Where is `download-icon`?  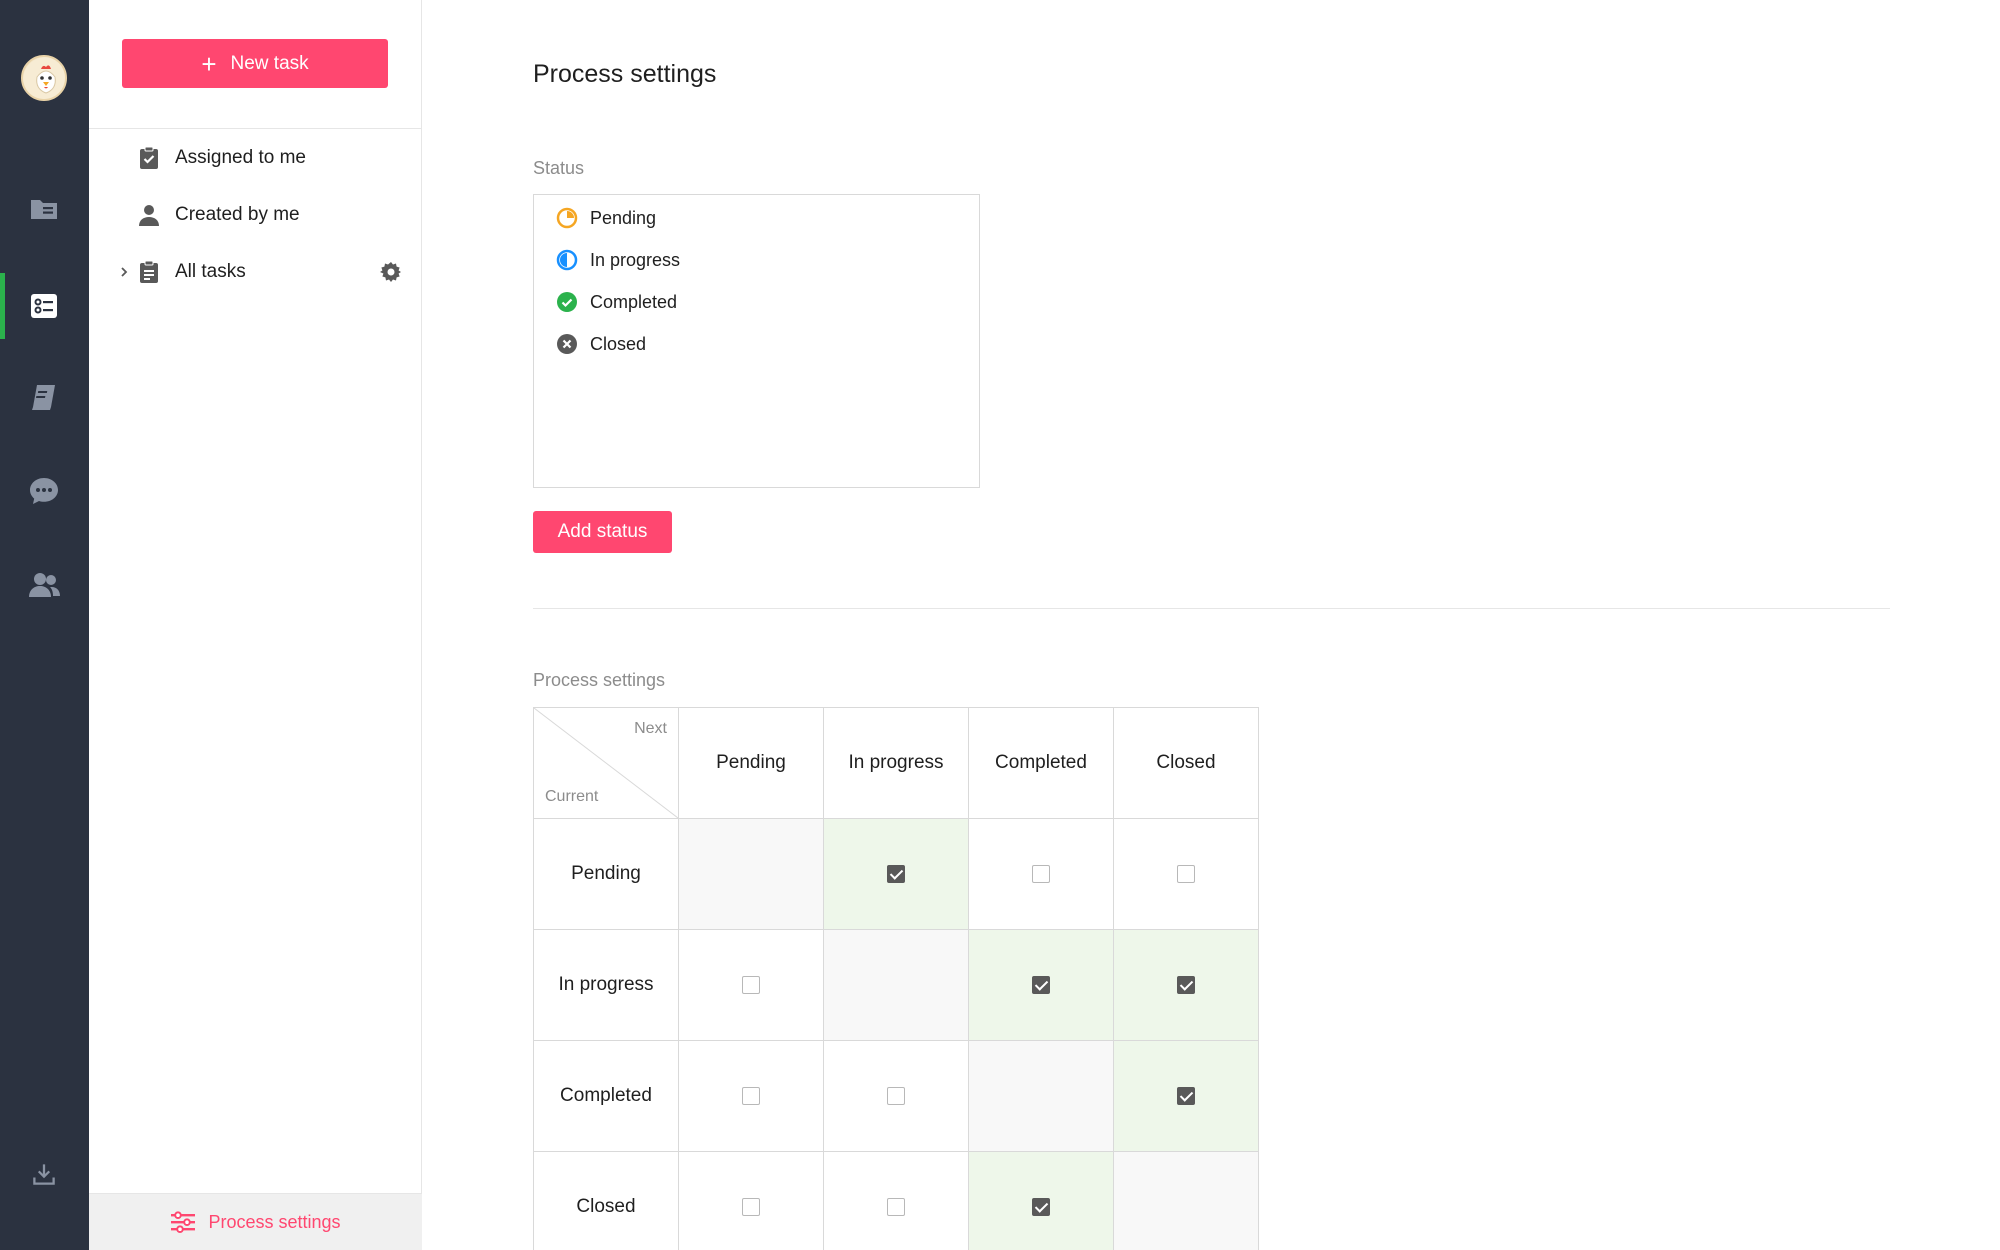 download-icon is located at coordinates (44, 1174).